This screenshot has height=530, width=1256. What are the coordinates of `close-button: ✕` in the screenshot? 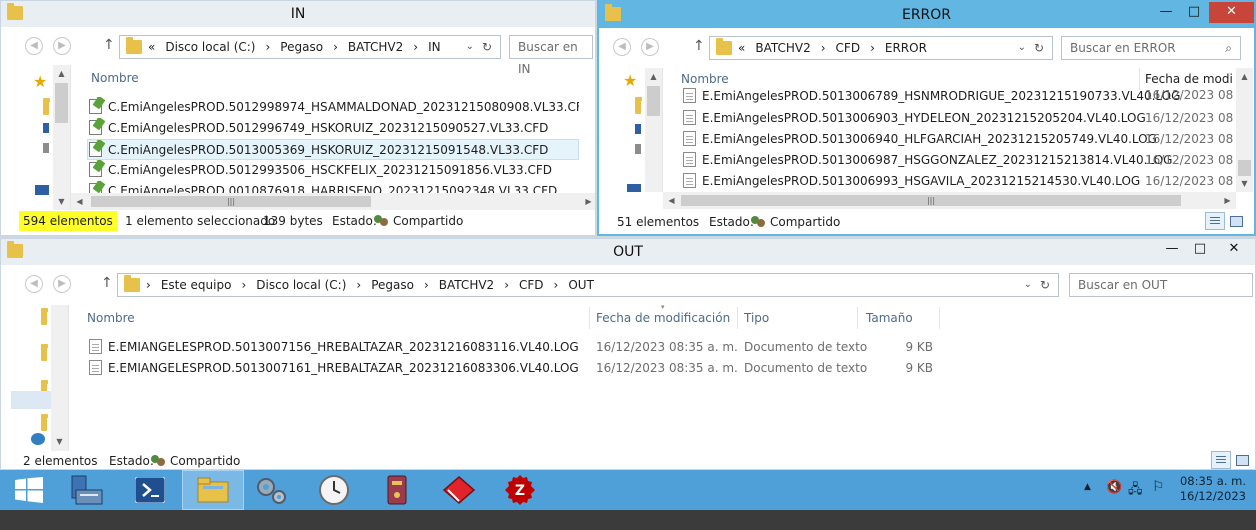 It's located at (1231, 12).